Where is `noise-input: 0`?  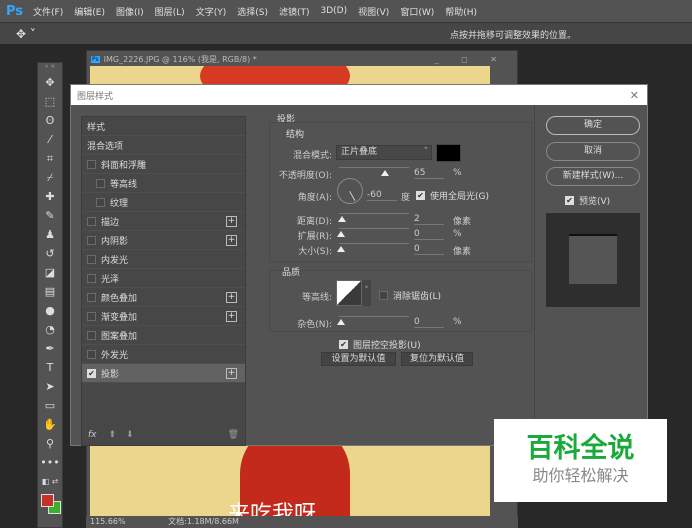 noise-input: 0 is located at coordinates (429, 322).